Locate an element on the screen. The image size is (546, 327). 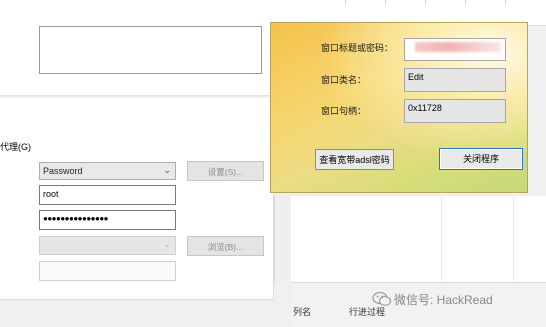
password-field: ●●●●●●●●●●●●●●● is located at coordinates (107, 220).